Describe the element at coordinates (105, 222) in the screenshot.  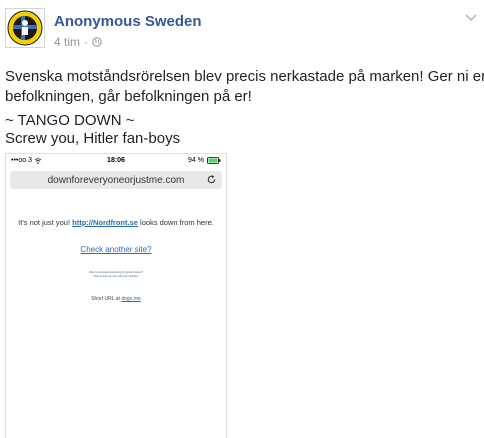
I see `site-link: http://Nordfront.se` at that location.